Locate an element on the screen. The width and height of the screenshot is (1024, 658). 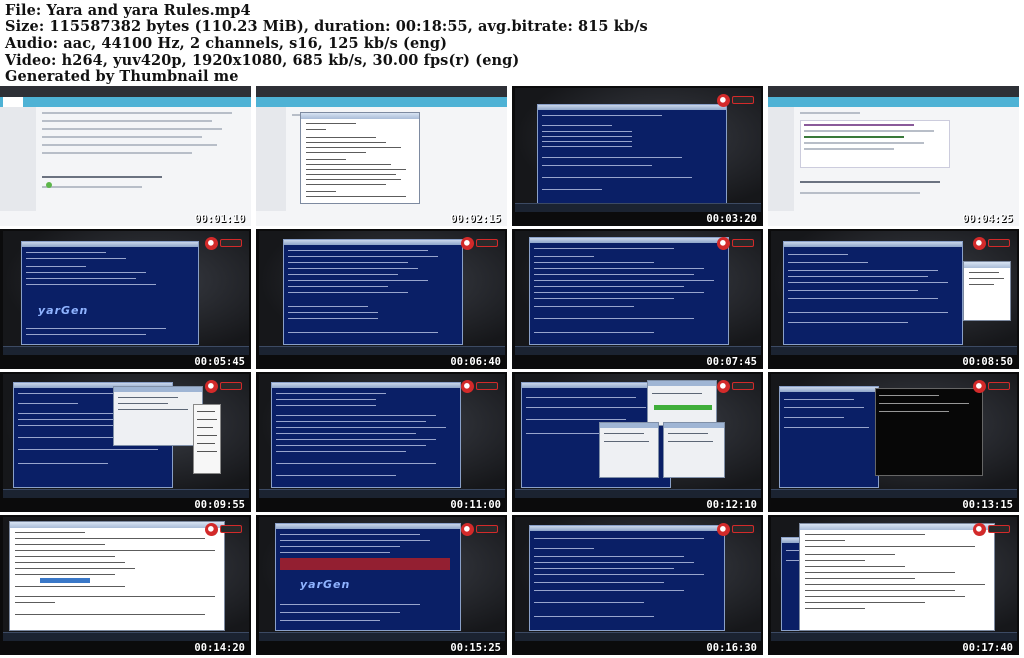
timestamp: 00:12:10 is located at coordinates (731, 505).